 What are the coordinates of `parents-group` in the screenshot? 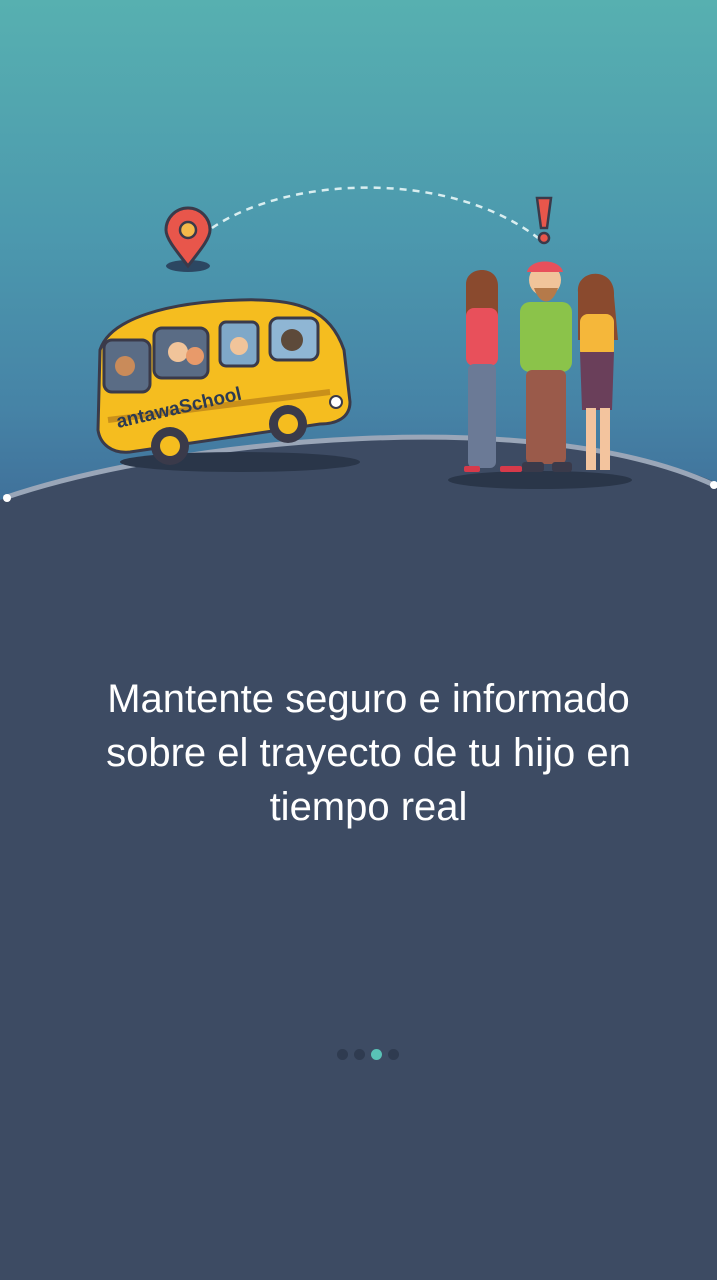 It's located at (540, 375).